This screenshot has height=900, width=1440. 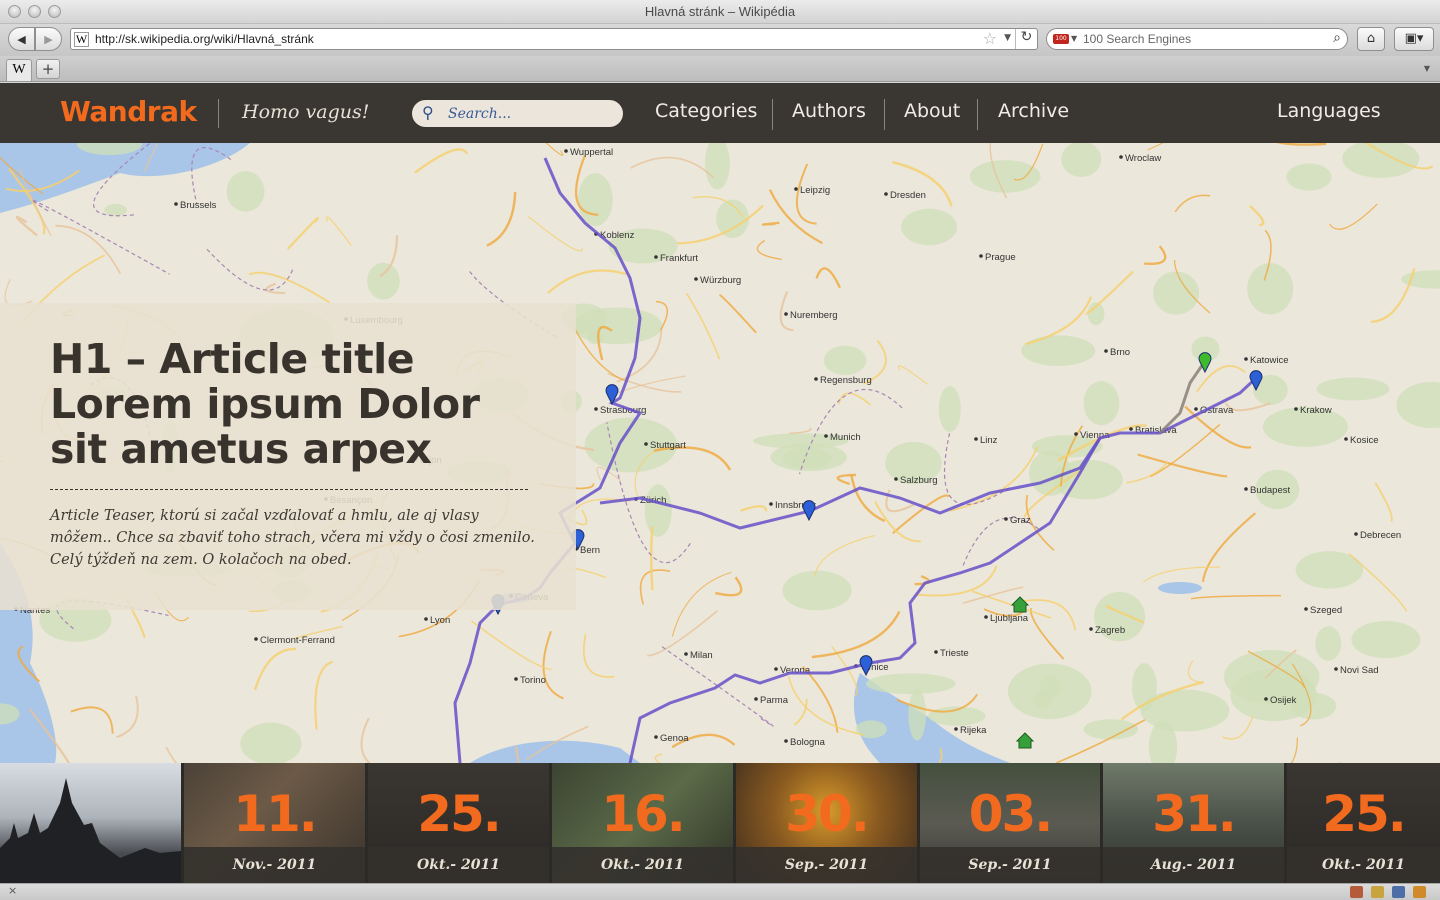 I want to click on site-logo: Wandrak, so click(x=128, y=111).